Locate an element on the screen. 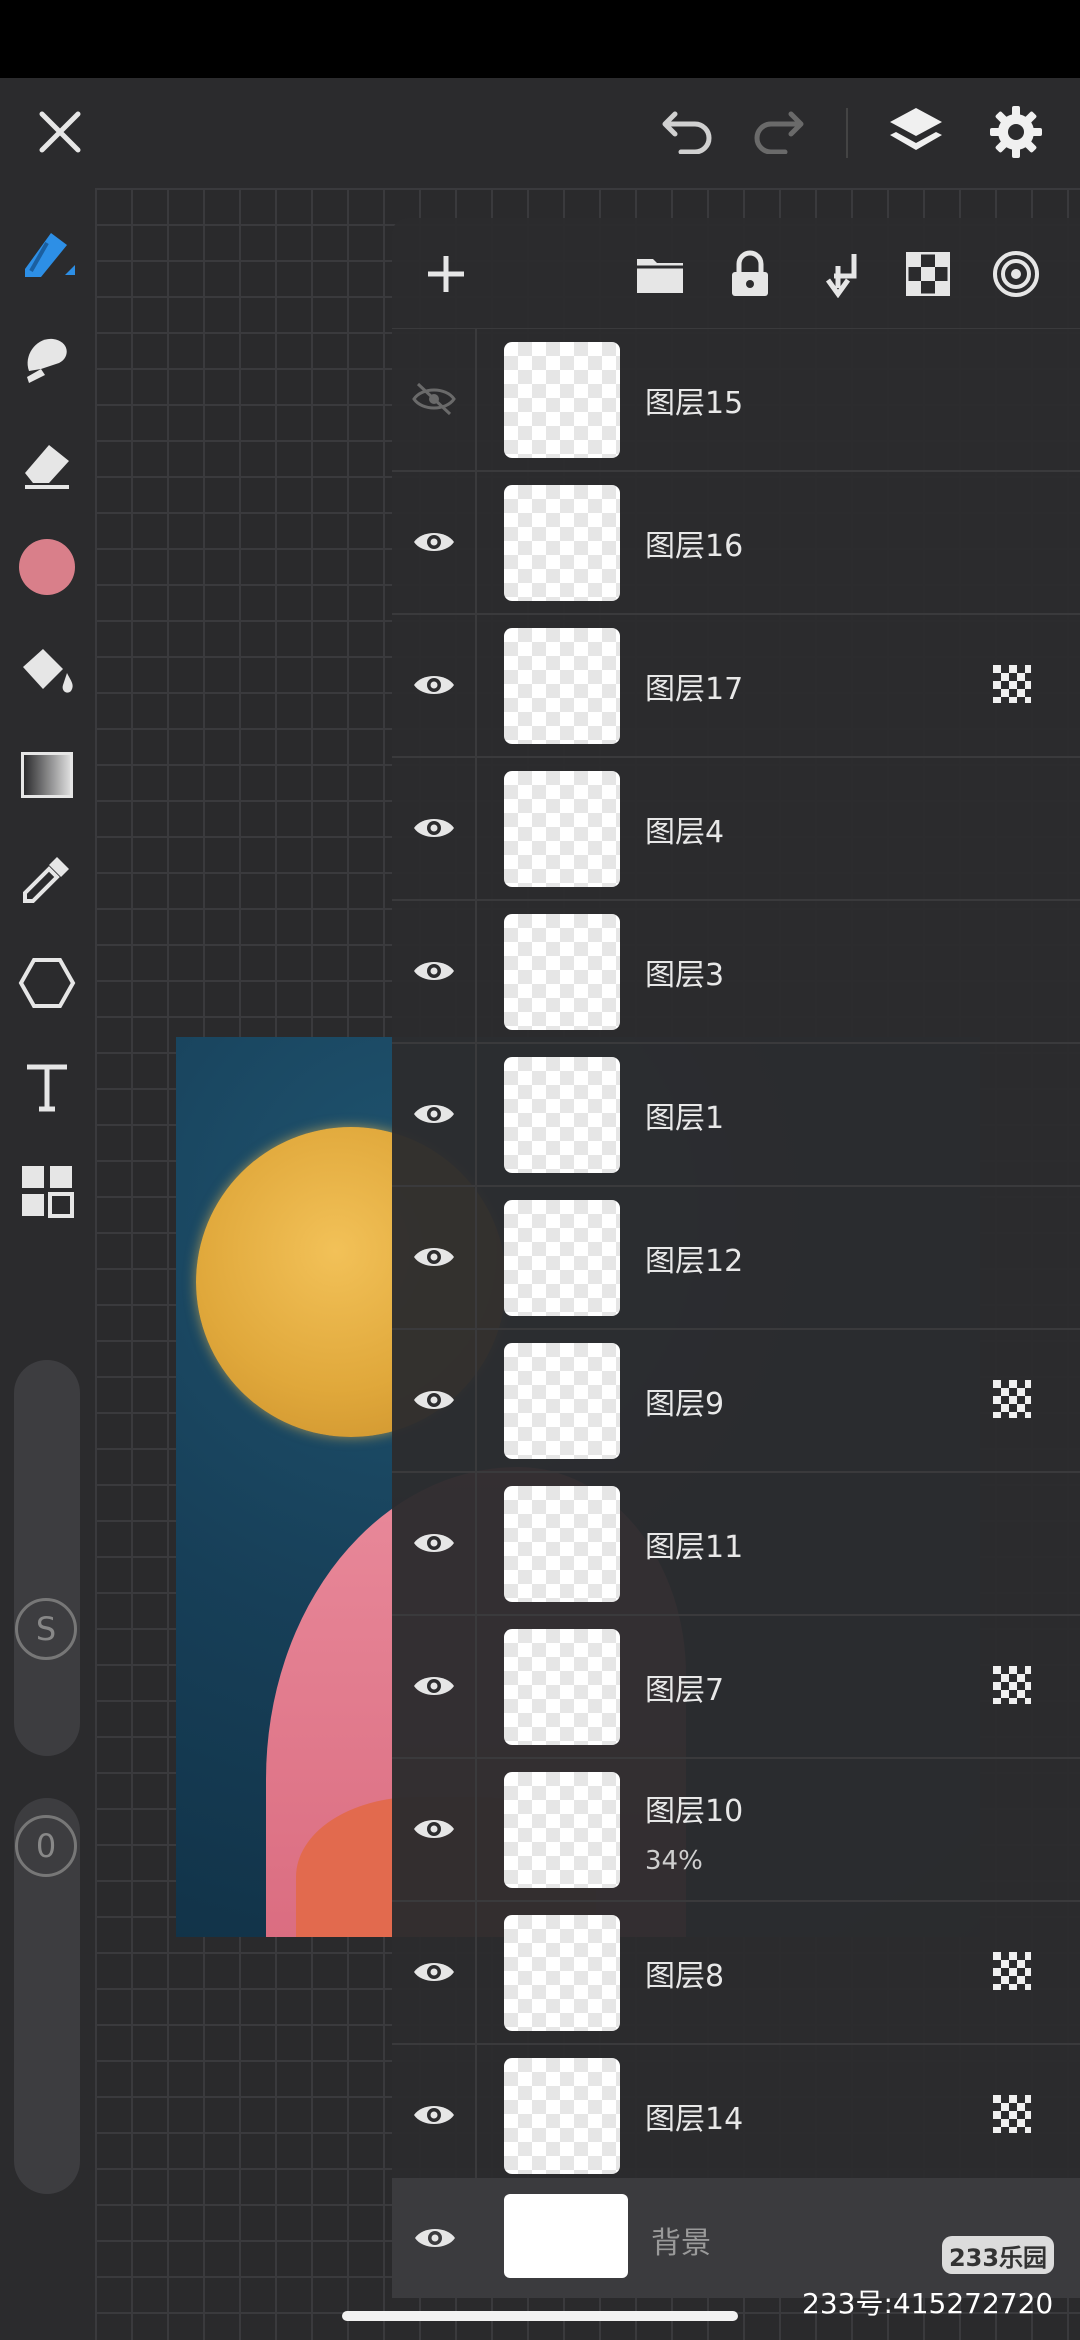 The height and width of the screenshot is (2340, 1080). gradient-tool is located at coordinates (47, 775).